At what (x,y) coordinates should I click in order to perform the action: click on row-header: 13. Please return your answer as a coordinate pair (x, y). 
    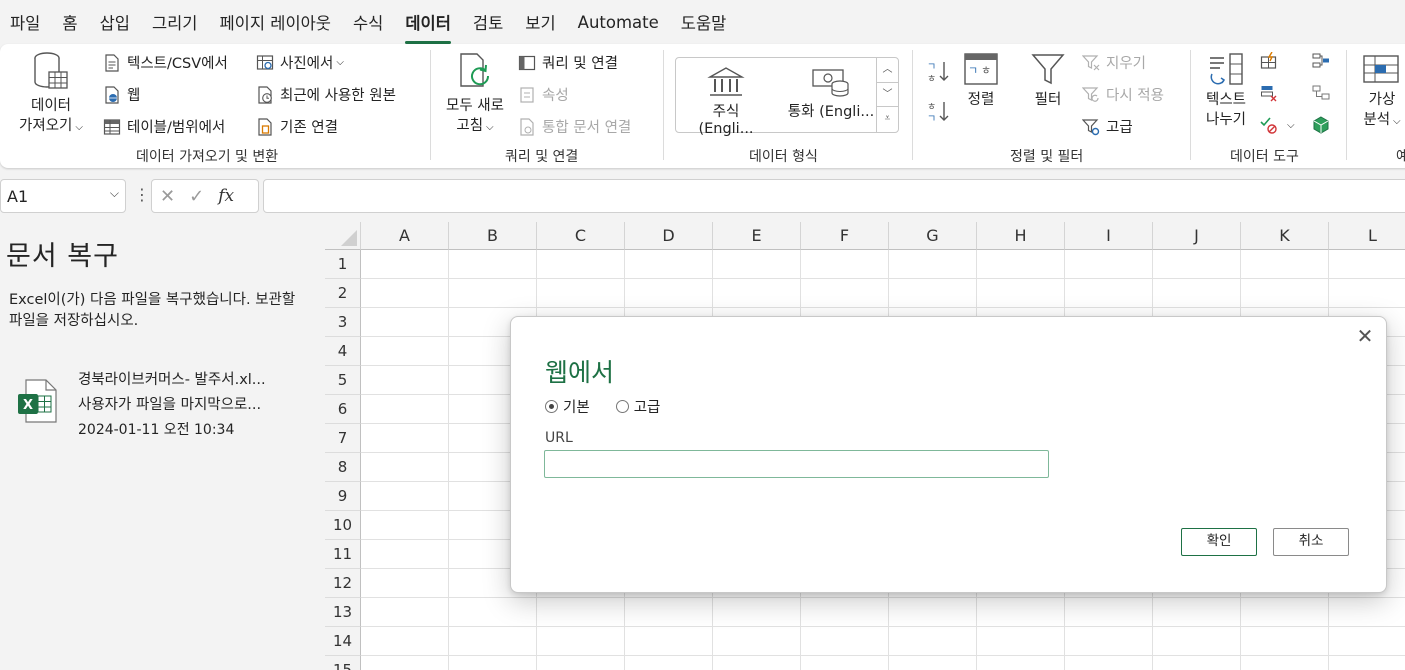
    Looking at the image, I should click on (343, 612).